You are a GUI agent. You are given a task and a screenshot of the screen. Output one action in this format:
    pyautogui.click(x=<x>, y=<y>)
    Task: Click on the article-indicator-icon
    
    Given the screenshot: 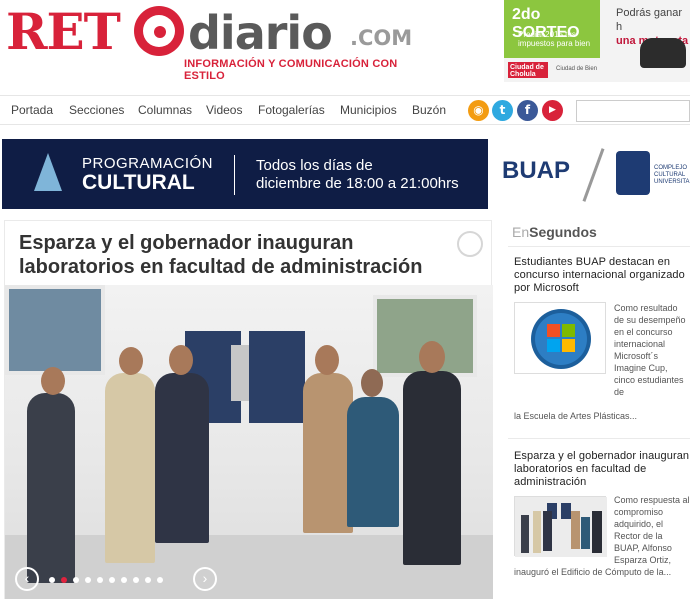 What is the action you would take?
    pyautogui.click(x=470, y=244)
    